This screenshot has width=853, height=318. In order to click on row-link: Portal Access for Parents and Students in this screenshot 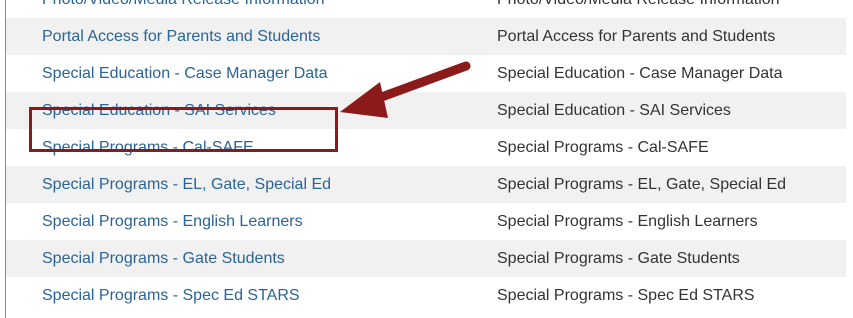, I will do `click(181, 36)`.